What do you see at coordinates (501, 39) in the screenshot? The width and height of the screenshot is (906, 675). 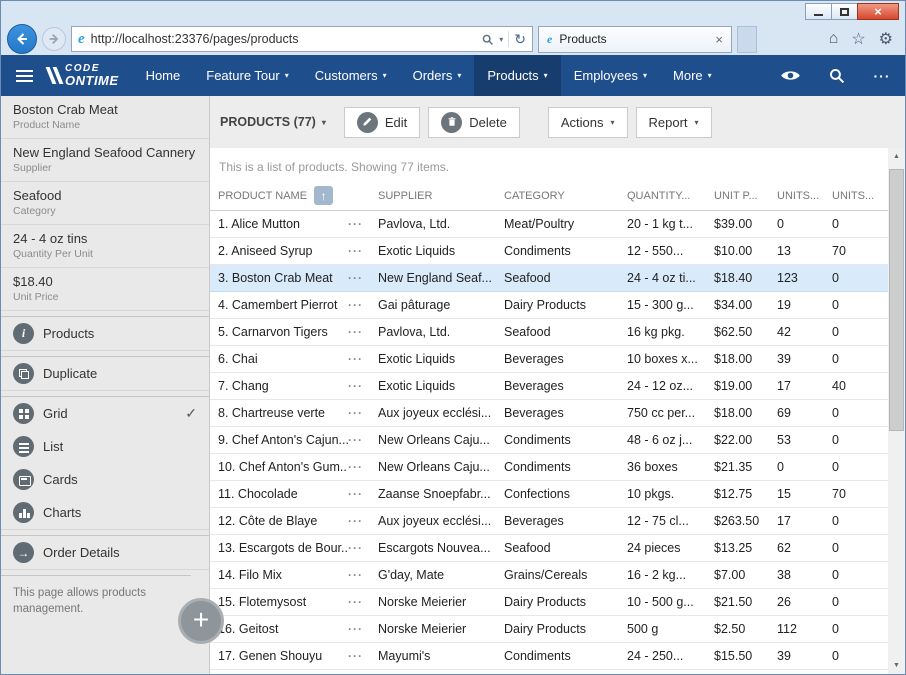 I see `autocomplete-dropdown-icon: ▾` at bounding box center [501, 39].